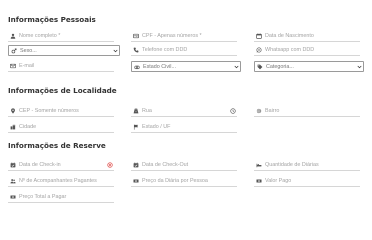  Describe the element at coordinates (13, 36) in the screenshot. I see `user-icon` at that location.